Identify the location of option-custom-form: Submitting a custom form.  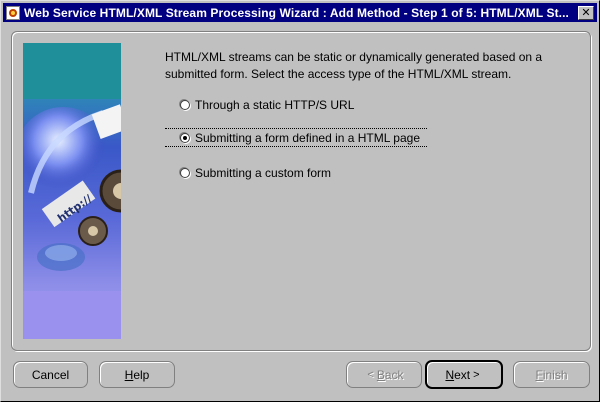
(254, 173).